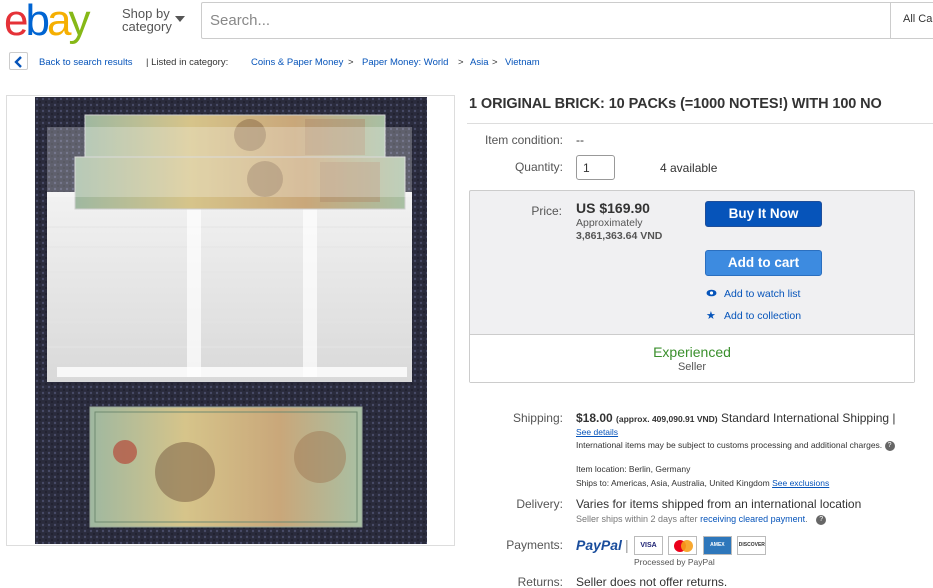  I want to click on delivery-note-suffix: ., so click(806, 519).